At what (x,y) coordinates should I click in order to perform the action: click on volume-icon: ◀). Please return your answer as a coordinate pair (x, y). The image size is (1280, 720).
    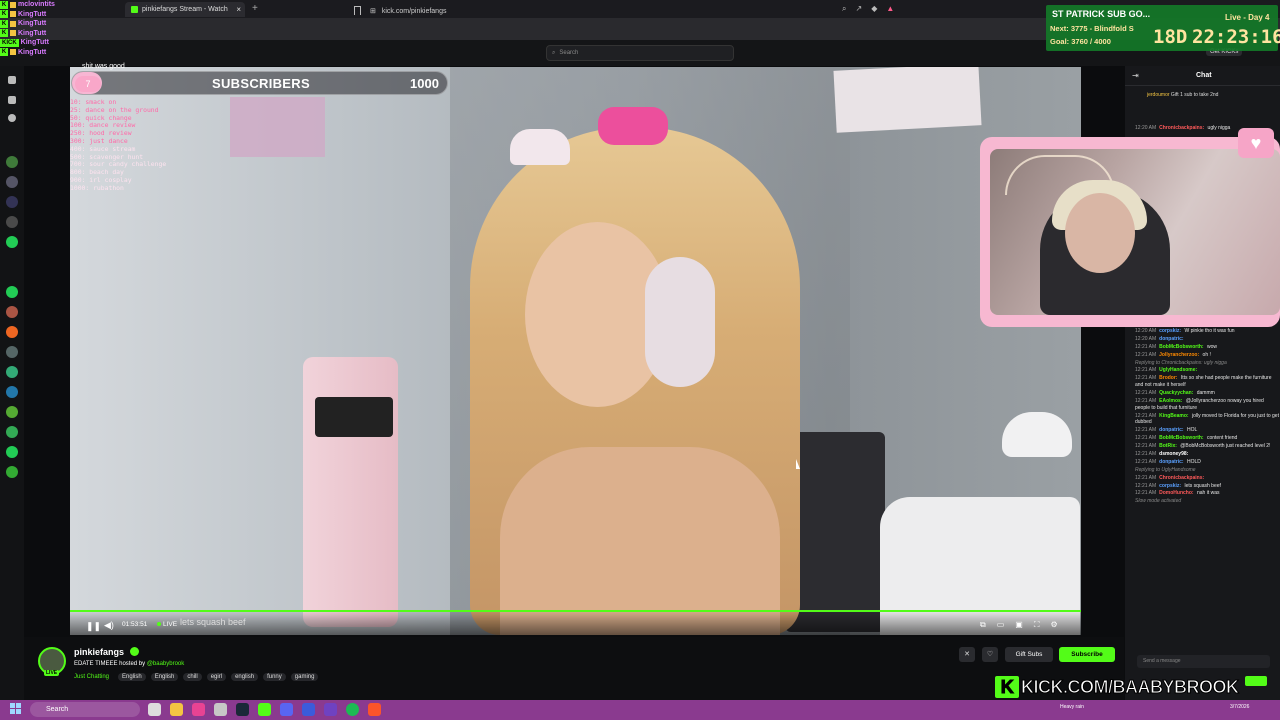
    Looking at the image, I should click on (109, 625).